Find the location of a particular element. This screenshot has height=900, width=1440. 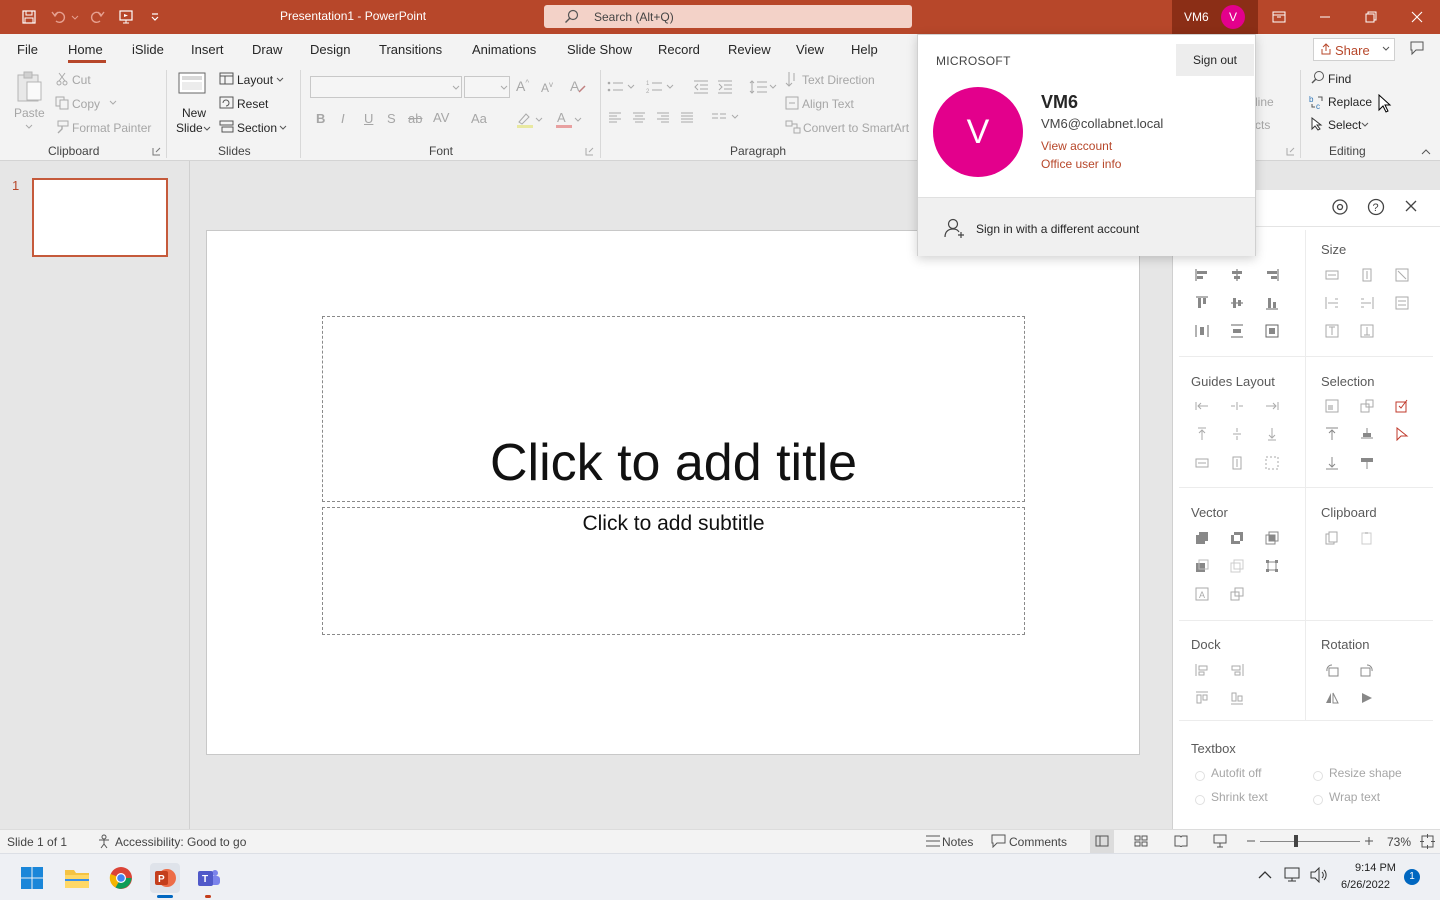

align-right-icon is located at coordinates (663, 118).